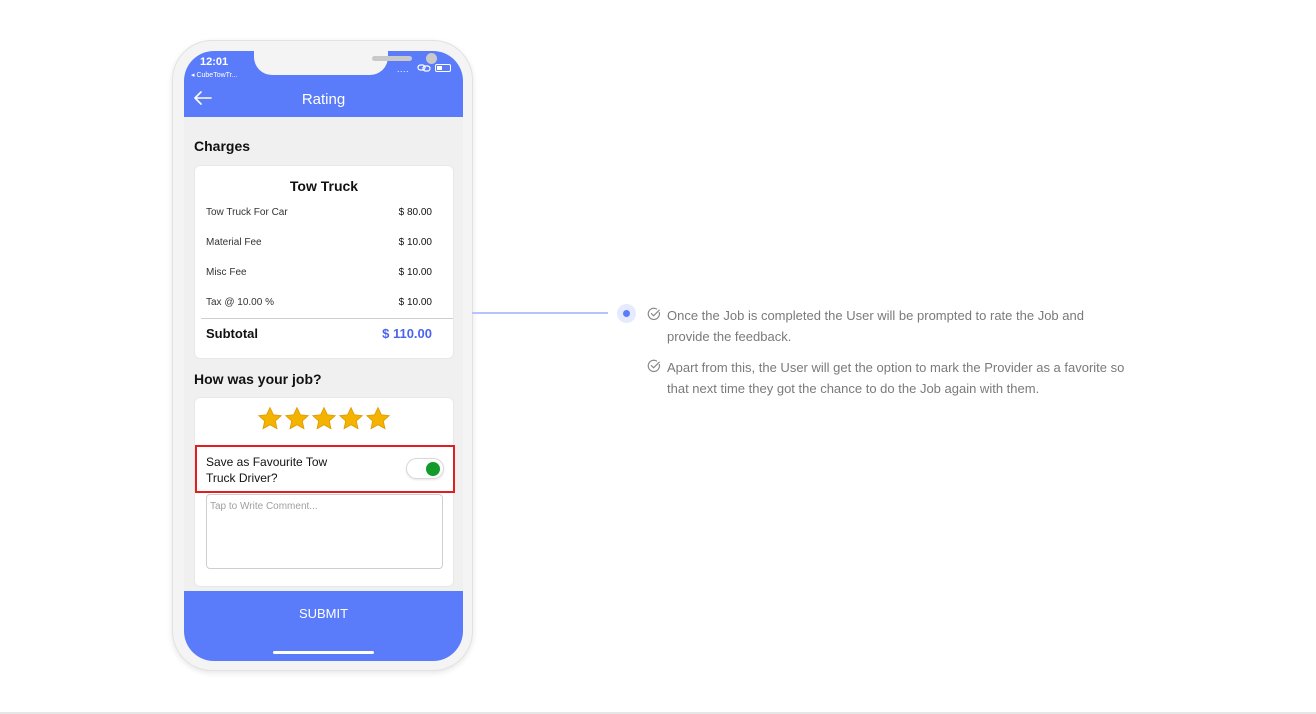 The height and width of the screenshot is (714, 1316). I want to click on subtotal-label: Subtotal, so click(232, 333).